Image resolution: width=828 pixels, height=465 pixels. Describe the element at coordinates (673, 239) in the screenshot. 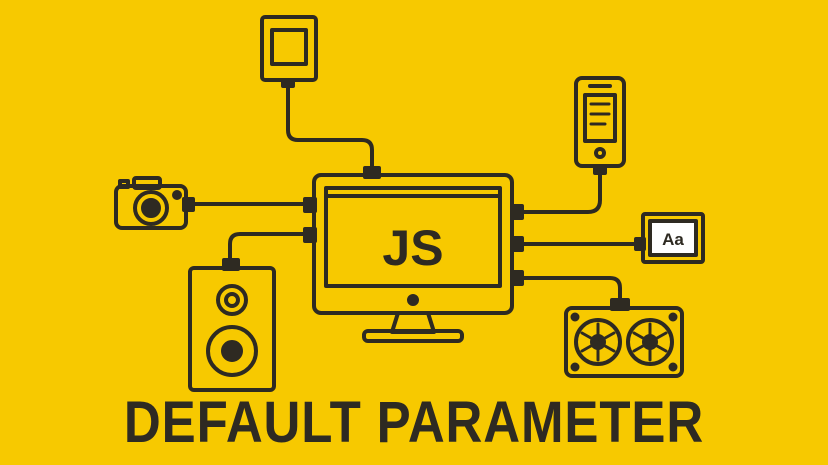

I see `font-card-text: Aa` at that location.